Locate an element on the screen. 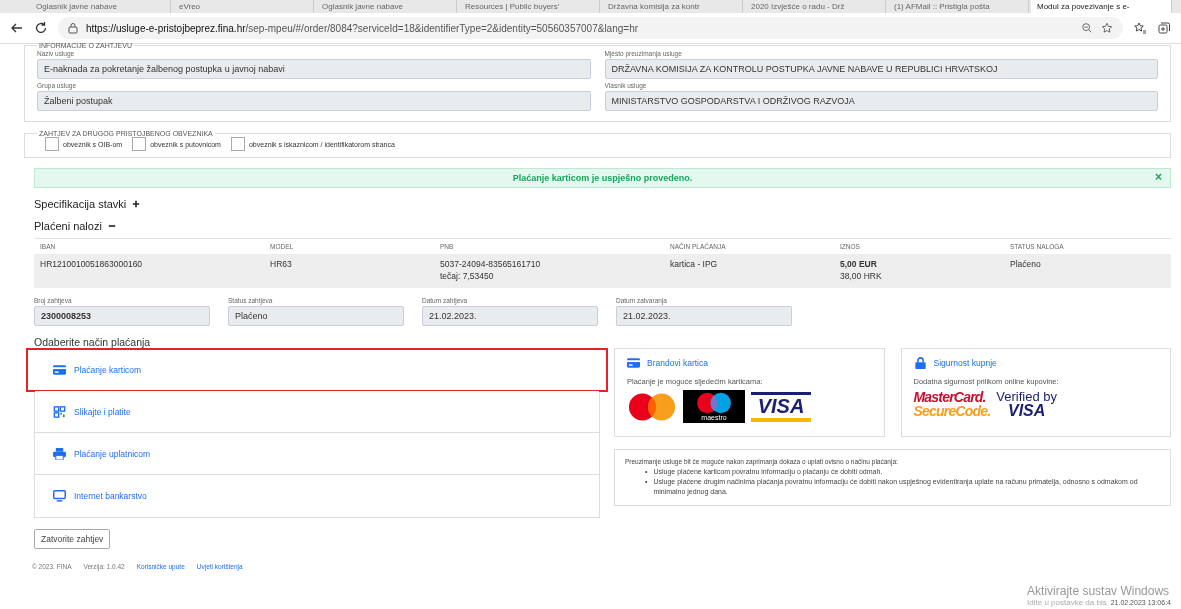  panel-title: Sigurnost kupnje is located at coordinates (965, 363).